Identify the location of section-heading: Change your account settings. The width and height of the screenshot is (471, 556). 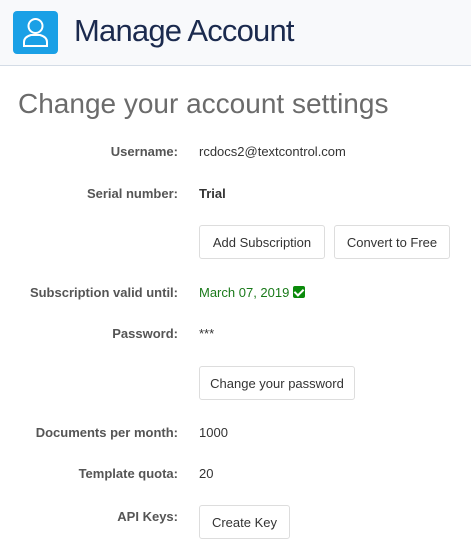
(203, 103).